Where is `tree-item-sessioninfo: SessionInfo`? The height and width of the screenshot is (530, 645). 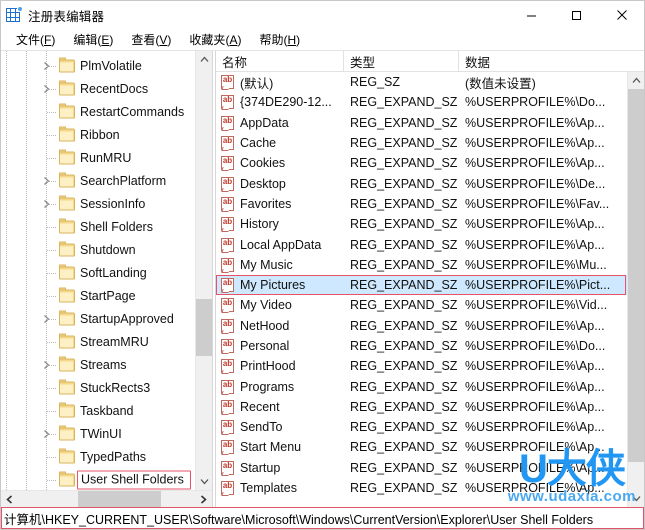 tree-item-sessioninfo: SessionInfo is located at coordinates (106, 203).